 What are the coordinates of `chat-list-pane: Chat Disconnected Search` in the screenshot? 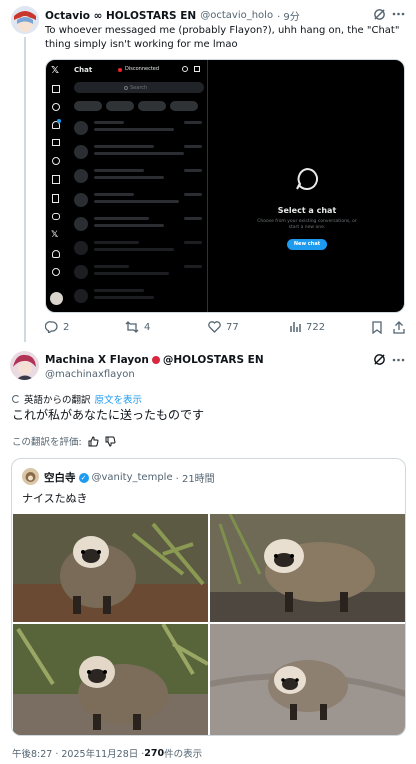 It's located at (138, 186).